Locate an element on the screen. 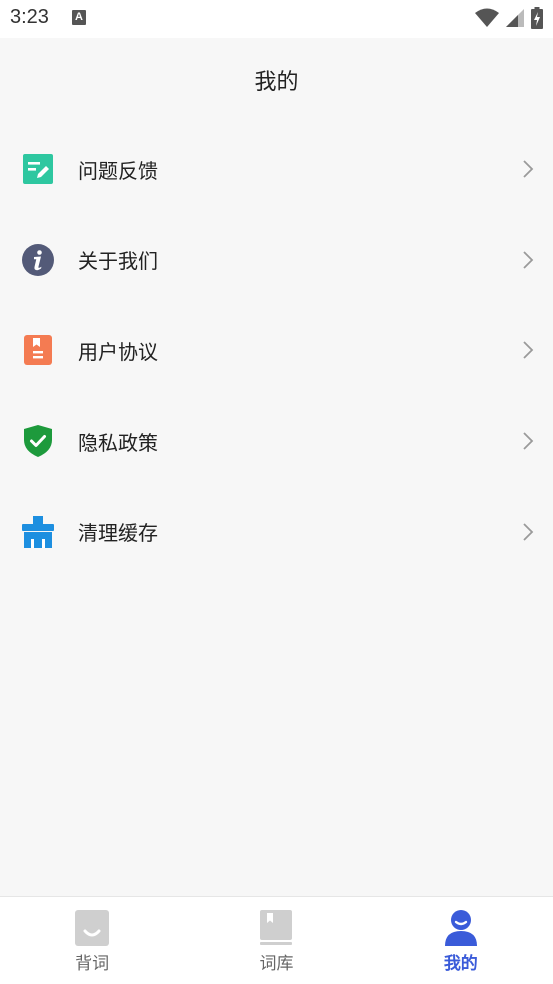 This screenshot has width=553, height=984. nav-tab-memorize: 背词 is located at coordinates (92, 940).